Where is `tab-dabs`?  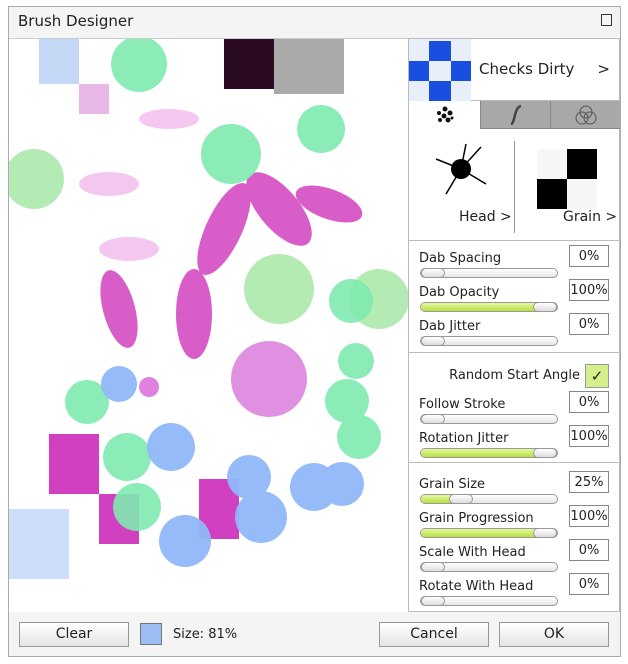
tab-dabs is located at coordinates (444, 115).